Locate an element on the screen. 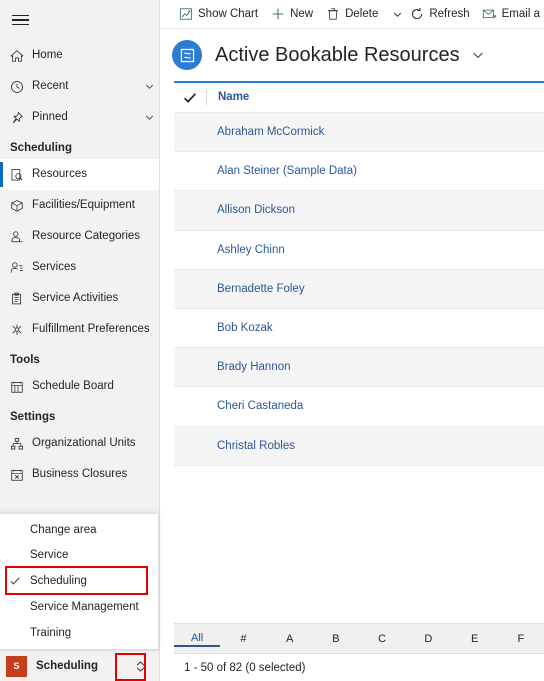 The image size is (544, 681). sidebar-item-schedule-board: Schedule Board is located at coordinates (79, 386).